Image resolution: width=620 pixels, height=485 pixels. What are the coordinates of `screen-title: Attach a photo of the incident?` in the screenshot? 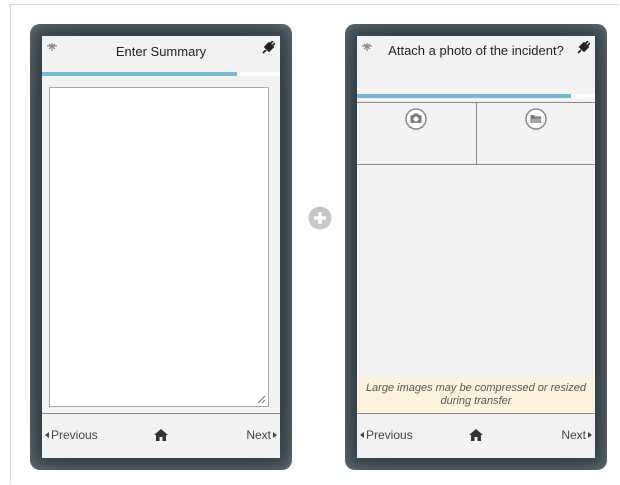 It's located at (476, 50).